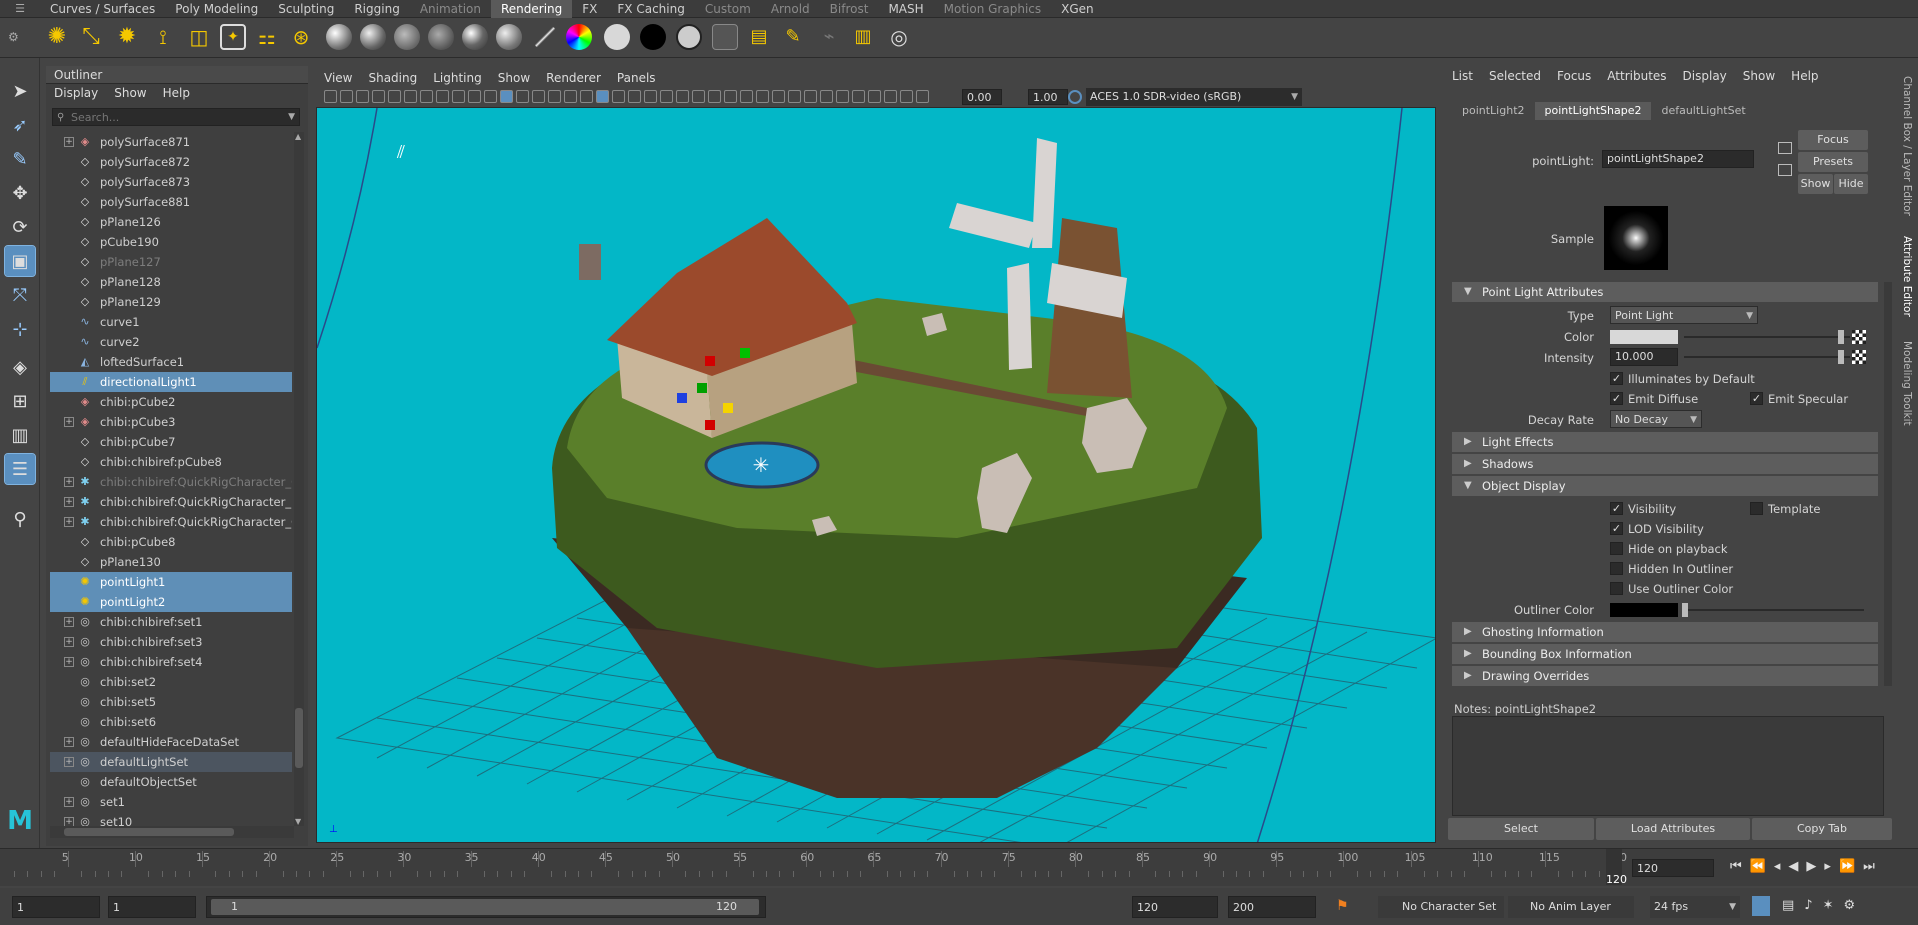  I want to click on fps-dropdown: 24 fps ▼, so click(1695, 907).